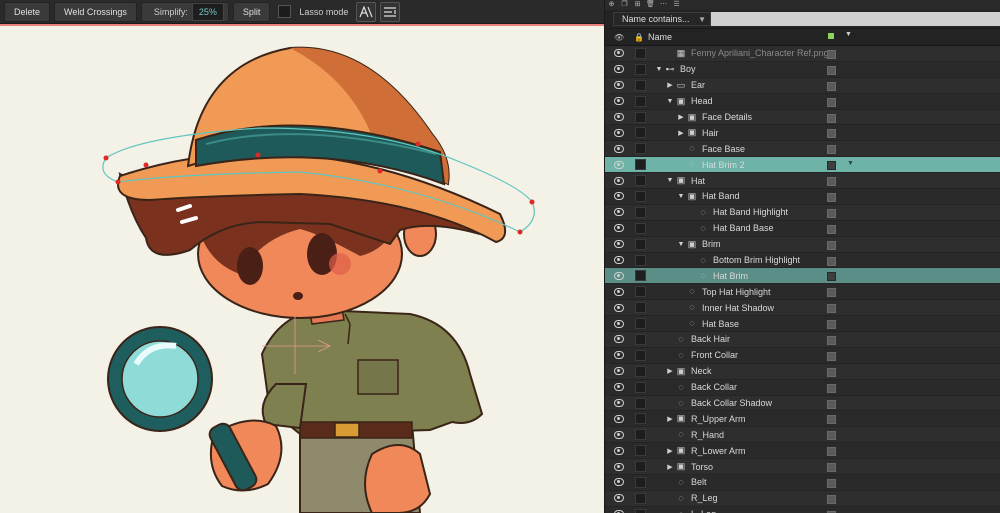  I want to click on layer-row: ◌ Front Collar, so click(802, 355).